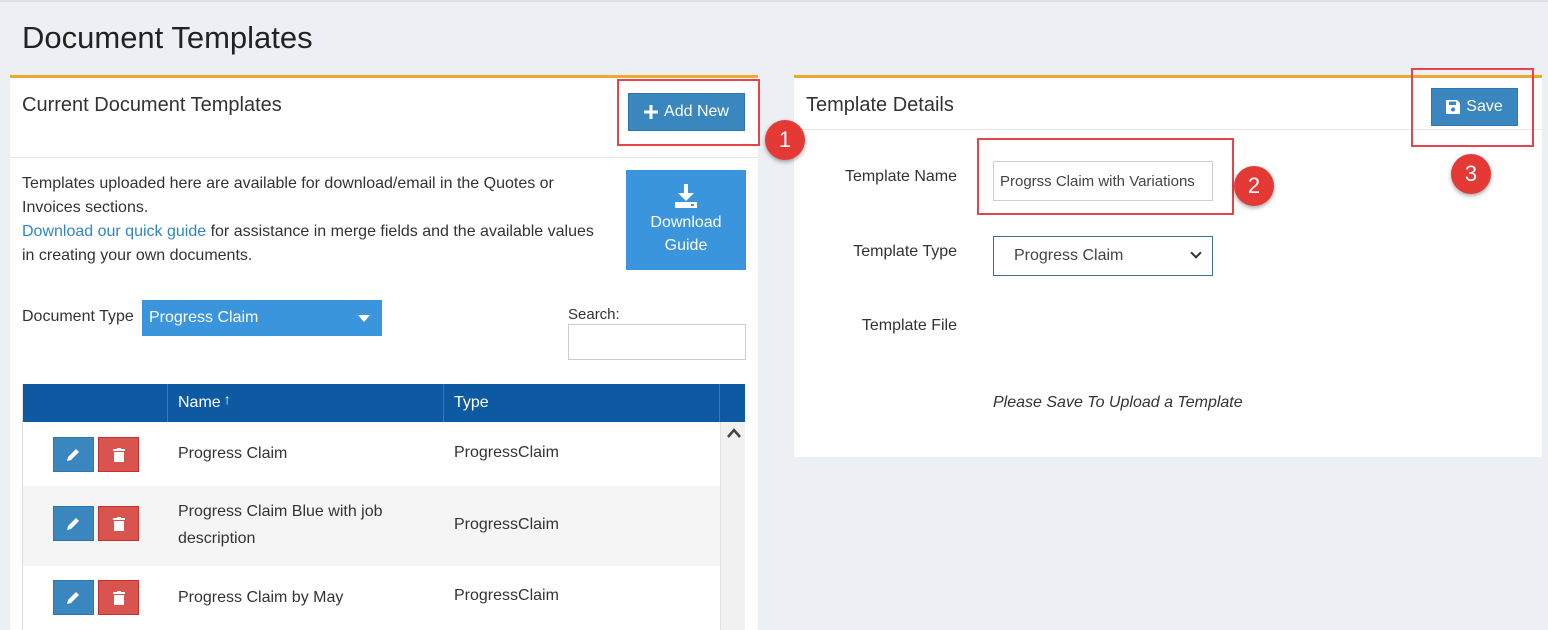 Image resolution: width=1548 pixels, height=630 pixels. What do you see at coordinates (1196, 253) in the screenshot?
I see `chevron-down-icon` at bounding box center [1196, 253].